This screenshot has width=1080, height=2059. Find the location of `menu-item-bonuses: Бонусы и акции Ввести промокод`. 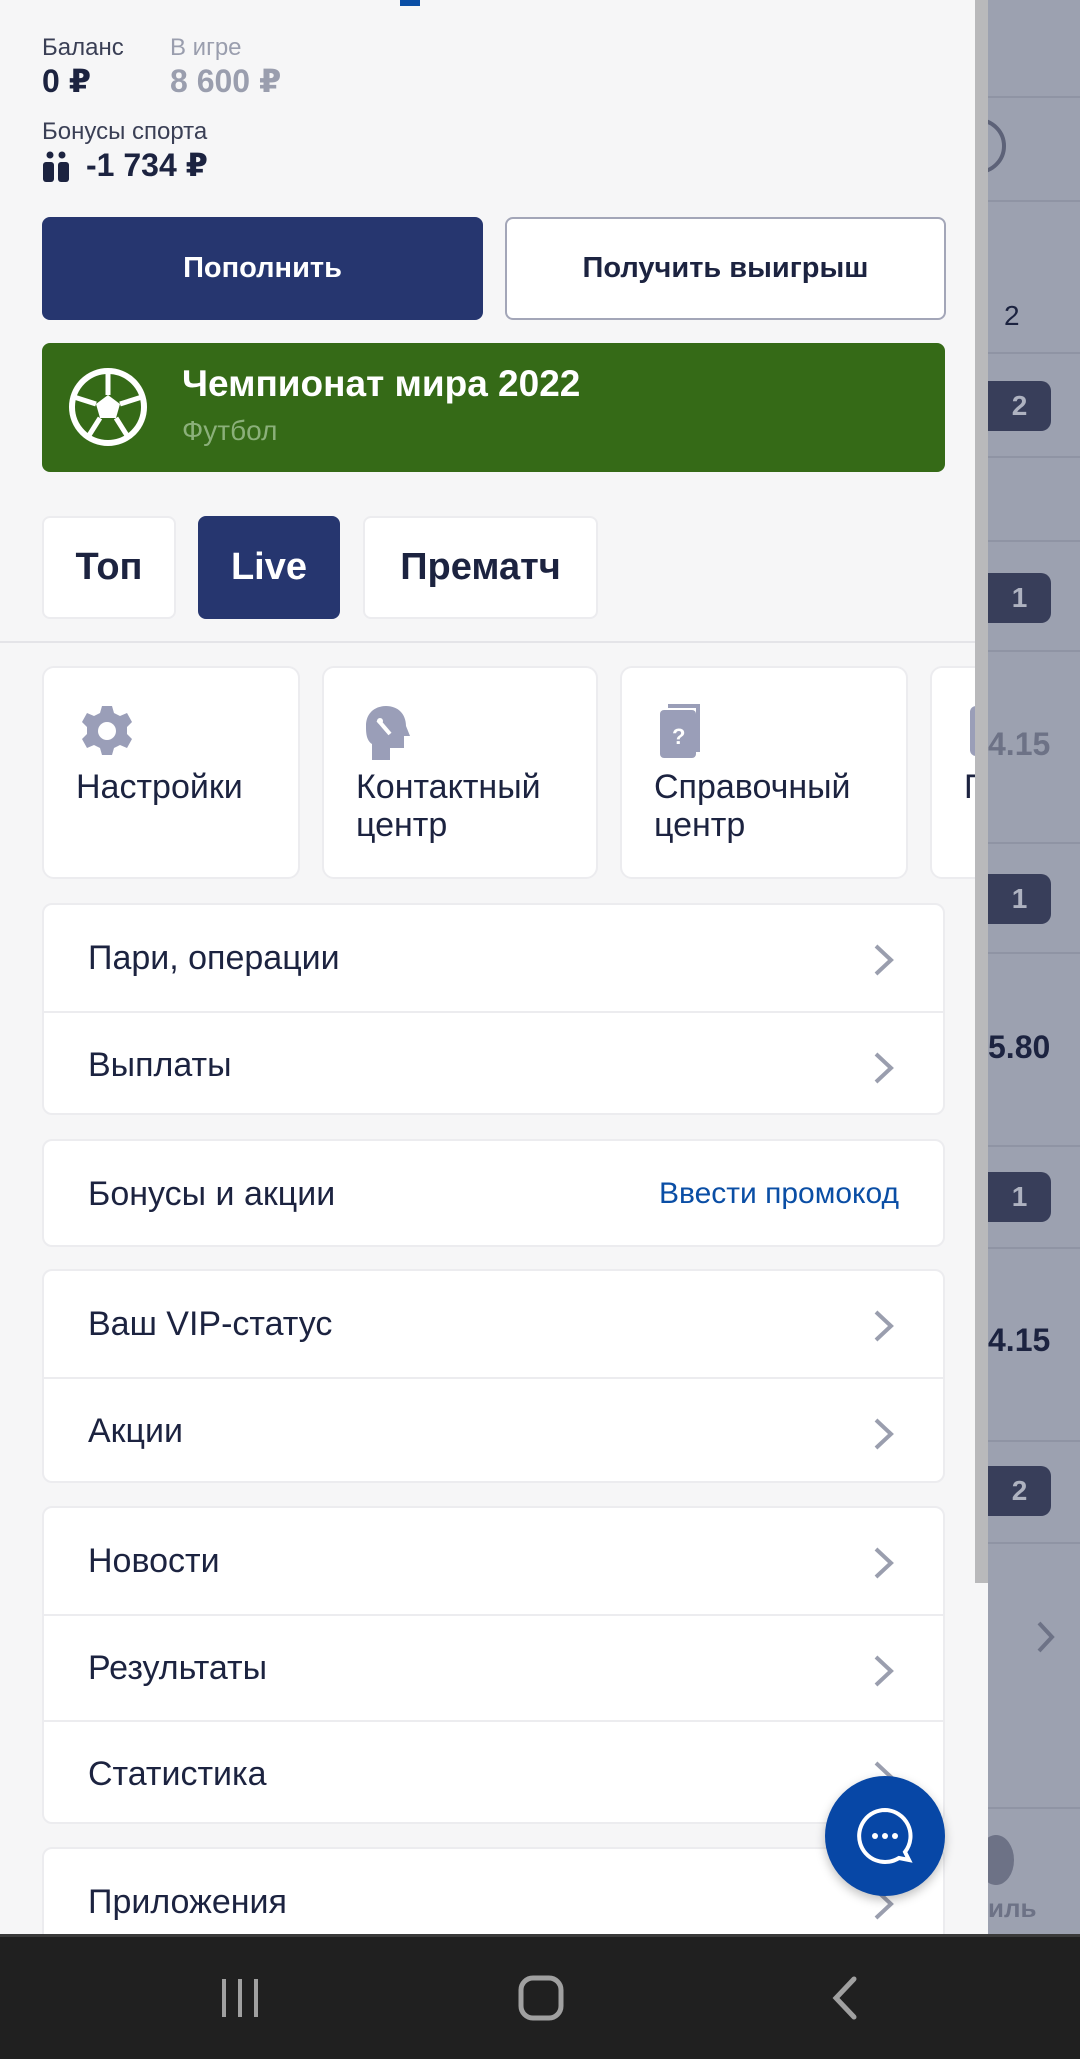

menu-item-bonuses: Бонусы и акции Ввести промокод is located at coordinates (493, 1194).